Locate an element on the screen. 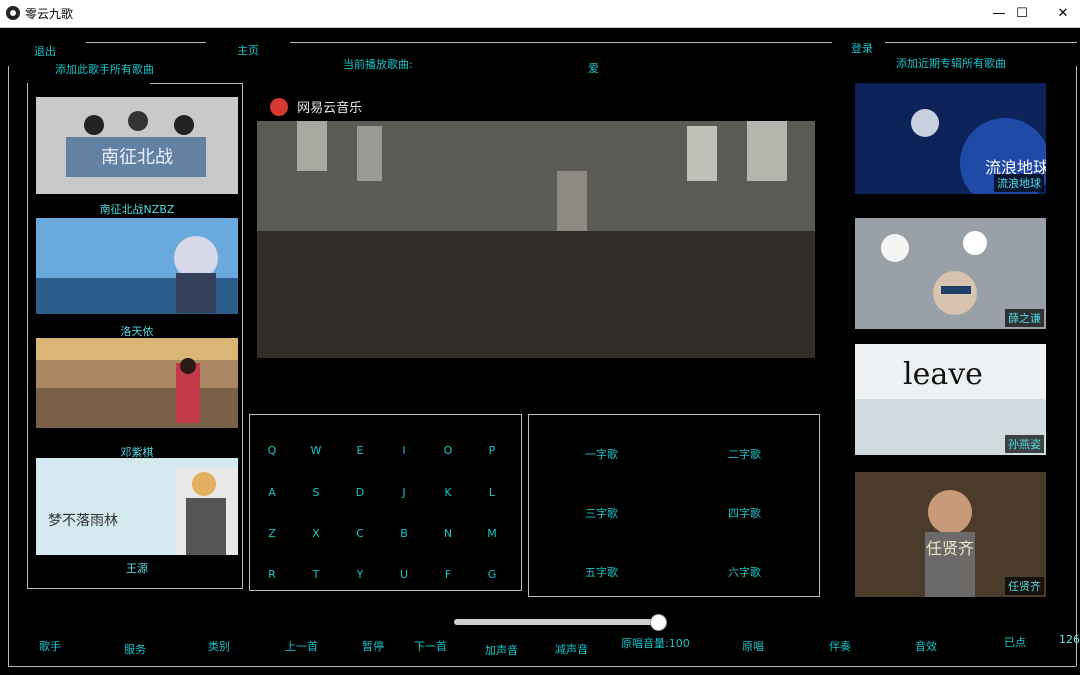 The width and height of the screenshot is (1080, 675). key-n: N is located at coordinates (448, 533).